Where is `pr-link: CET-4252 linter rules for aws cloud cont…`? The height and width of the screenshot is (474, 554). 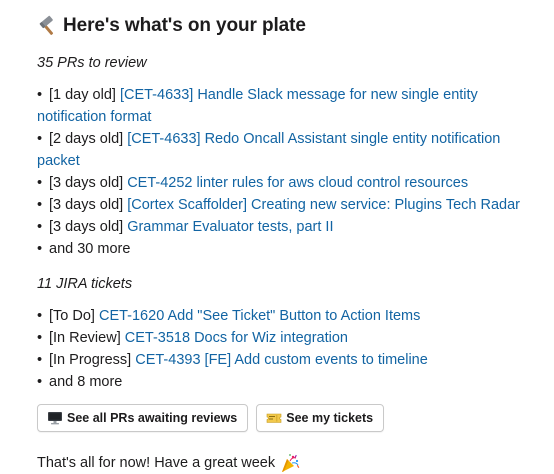 pr-link: CET-4252 linter rules for aws cloud cont… is located at coordinates (297, 183).